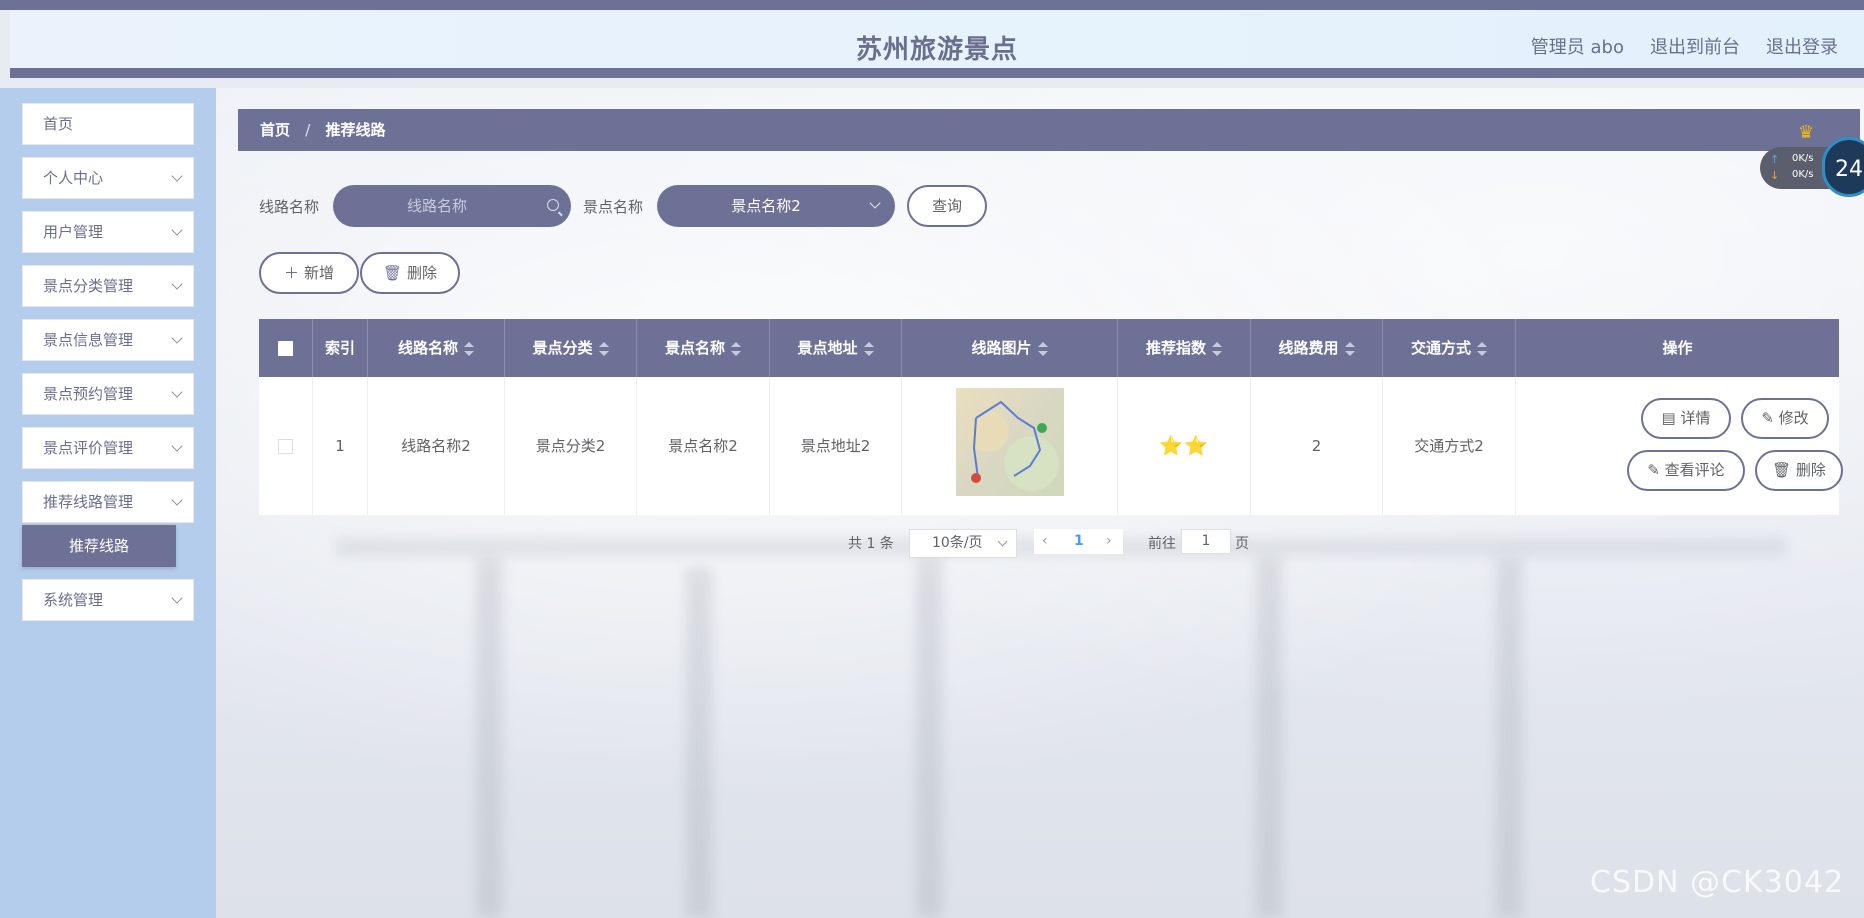 Image resolution: width=1864 pixels, height=918 pixels. What do you see at coordinates (571, 348) in the screenshot?
I see `col-category: 景点分类` at bounding box center [571, 348].